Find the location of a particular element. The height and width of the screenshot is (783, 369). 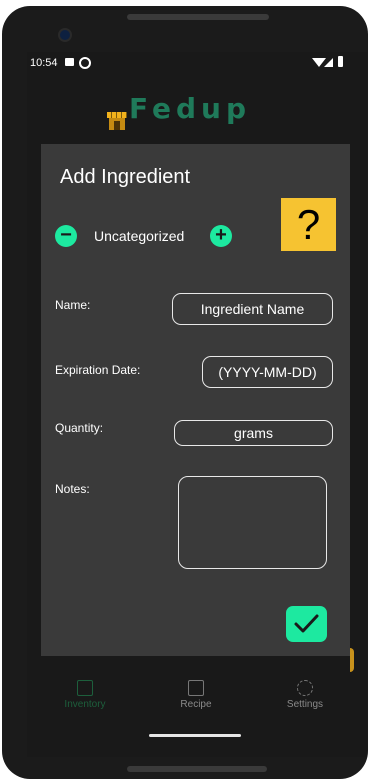

name-input: Ingredient Name is located at coordinates (252, 309).